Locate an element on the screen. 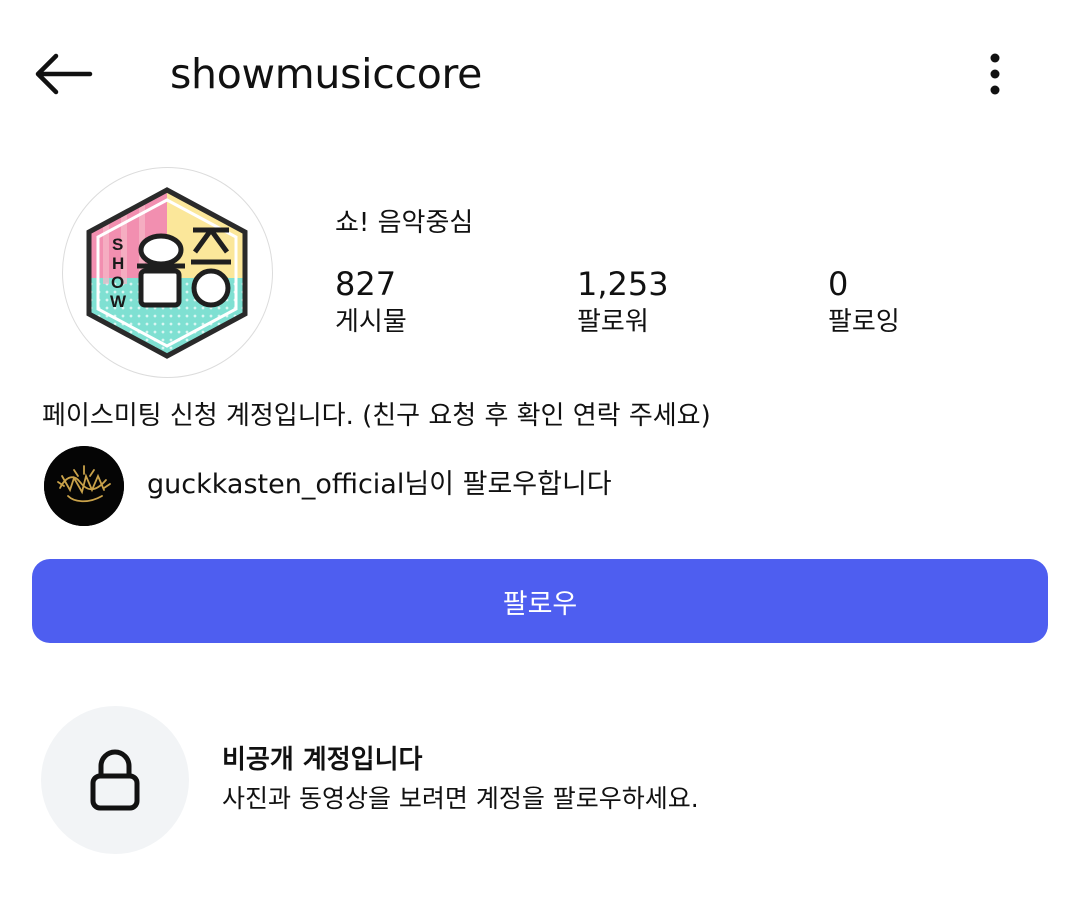 This screenshot has height=906, width=1080. svg-text: W is located at coordinates (118, 301).